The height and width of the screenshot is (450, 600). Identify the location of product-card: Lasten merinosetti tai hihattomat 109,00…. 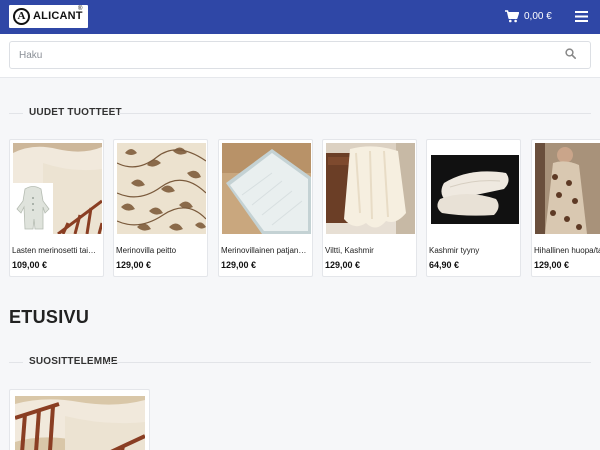
(56, 208).